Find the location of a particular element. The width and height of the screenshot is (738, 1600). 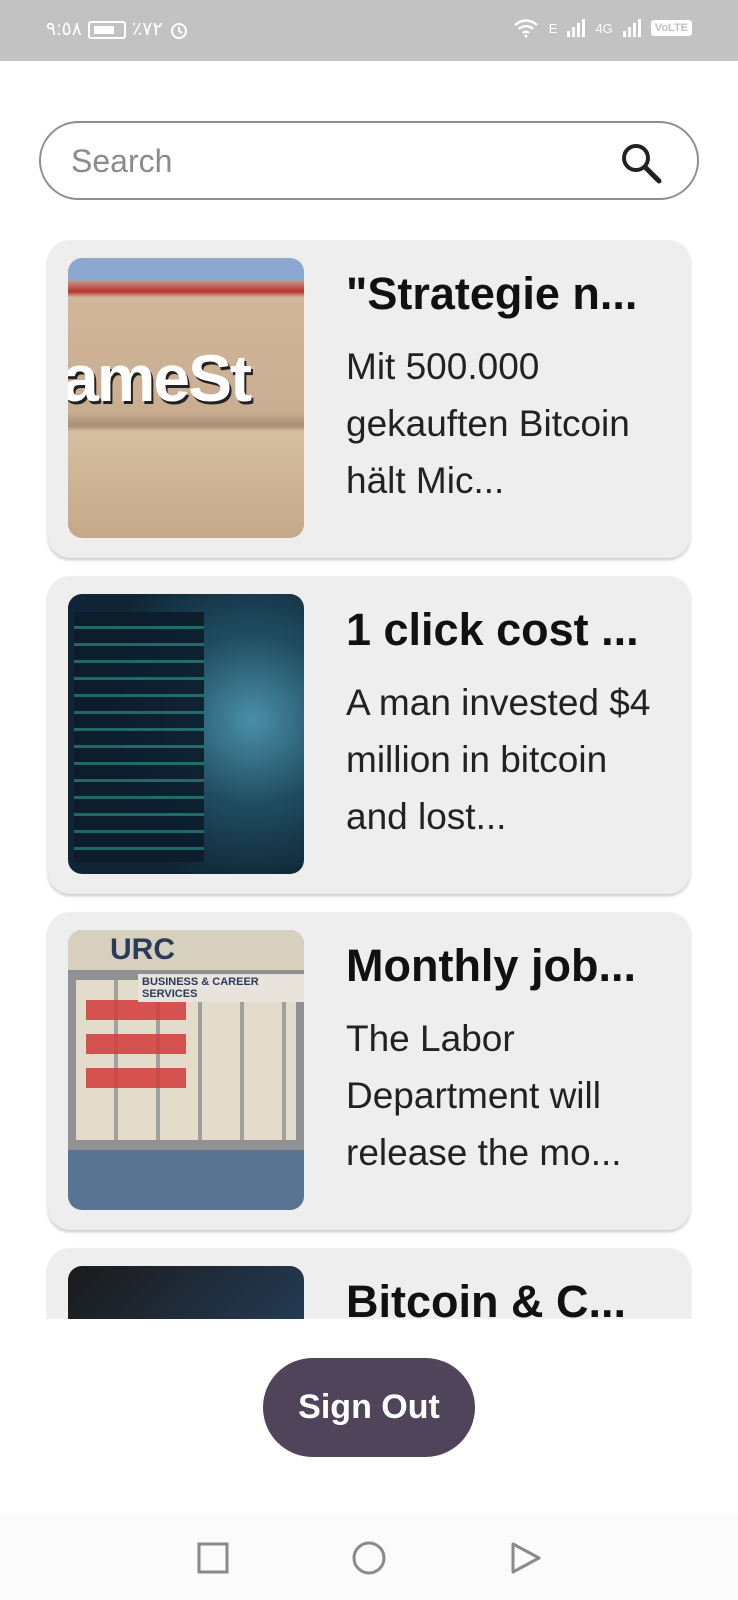

status-left: ٩:٥٨ ٪٧٢ is located at coordinates (117, 29).